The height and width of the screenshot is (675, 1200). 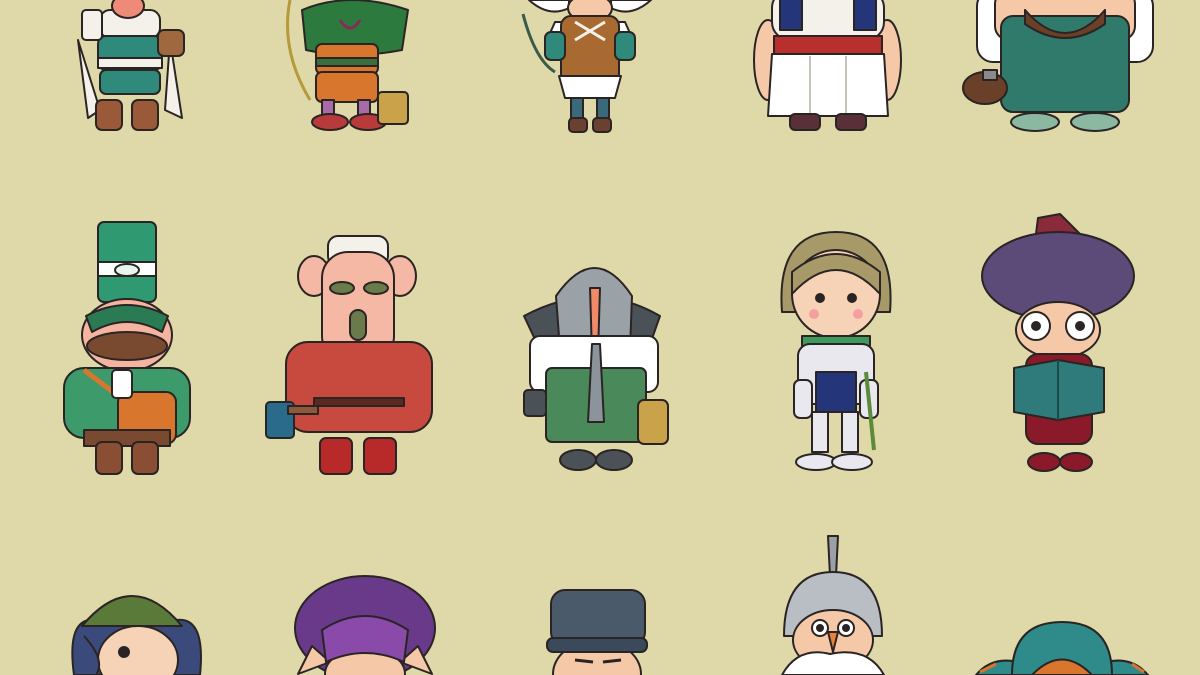 I want to click on bearded-worker-overalls-icon, so click(x=1055, y=70).